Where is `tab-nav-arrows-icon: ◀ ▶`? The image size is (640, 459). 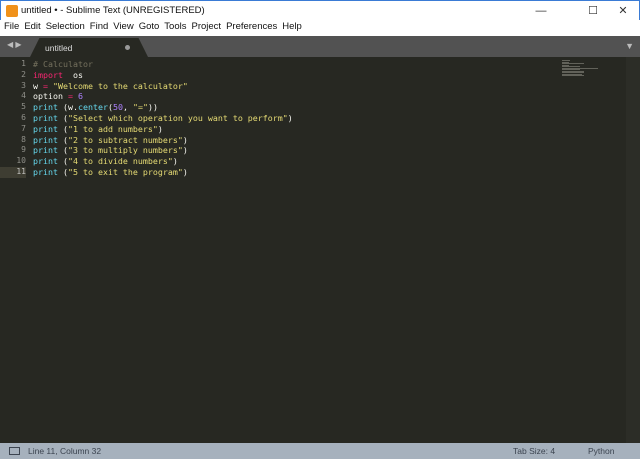 tab-nav-arrows-icon: ◀ ▶ is located at coordinates (14, 44).